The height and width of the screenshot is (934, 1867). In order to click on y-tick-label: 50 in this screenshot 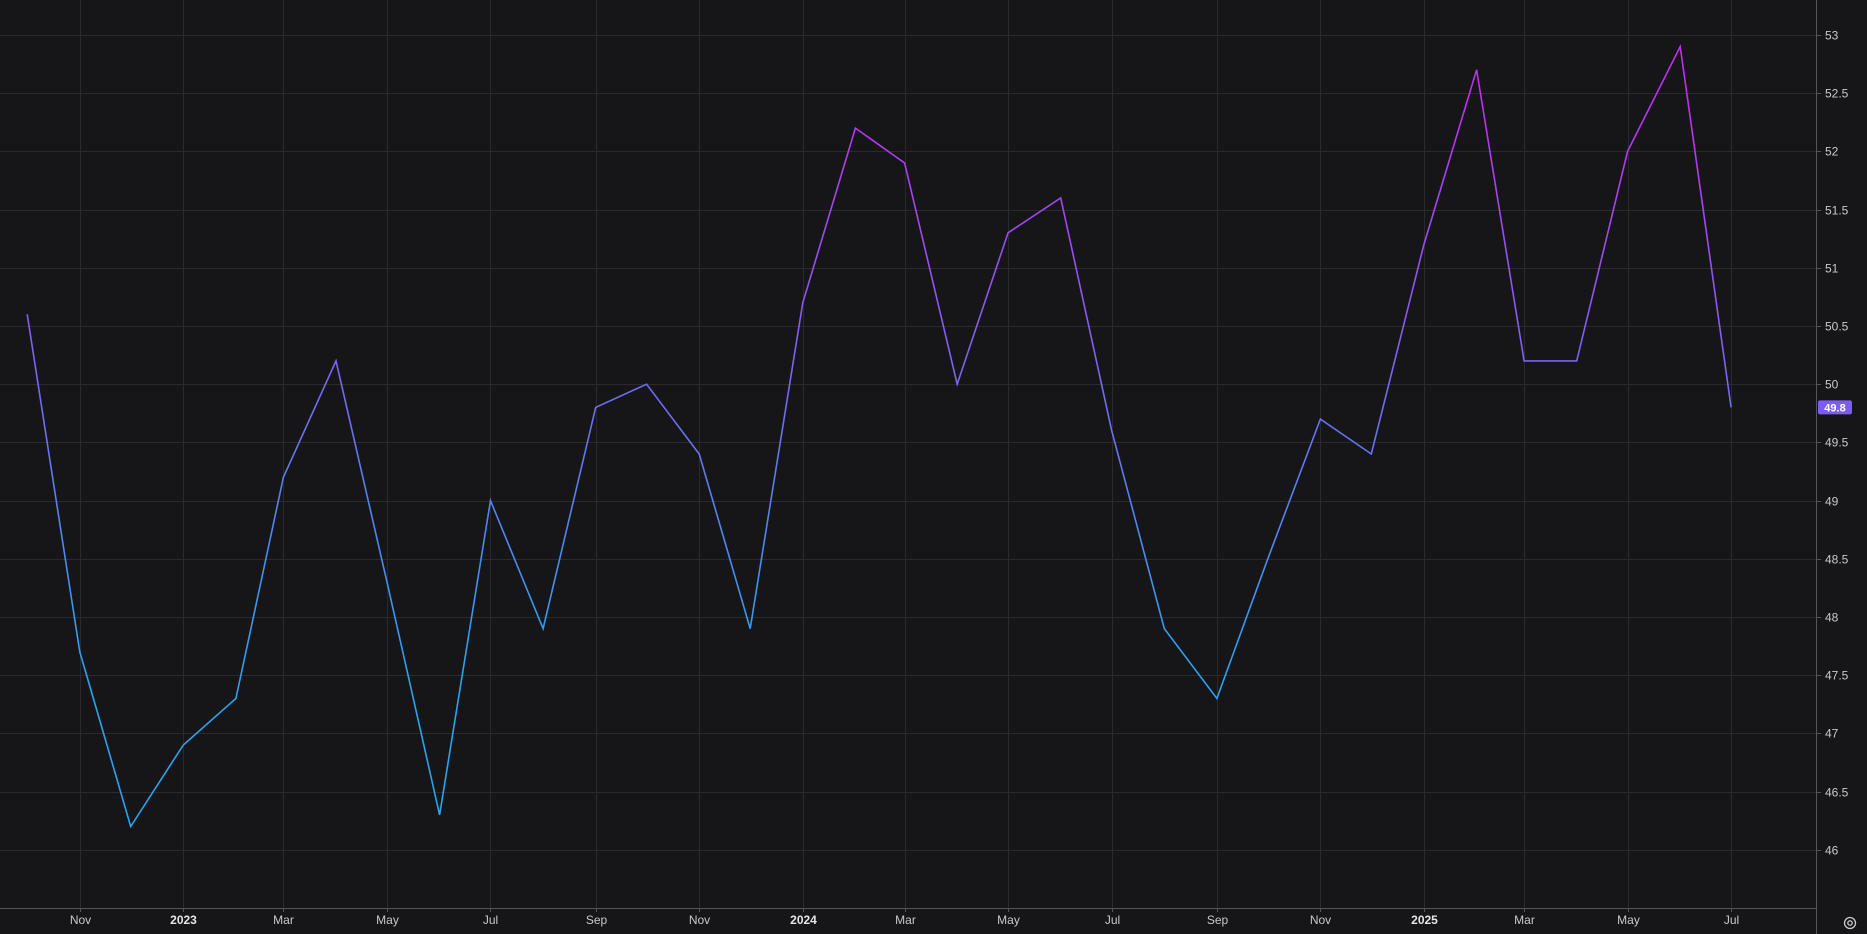, I will do `click(1832, 385)`.